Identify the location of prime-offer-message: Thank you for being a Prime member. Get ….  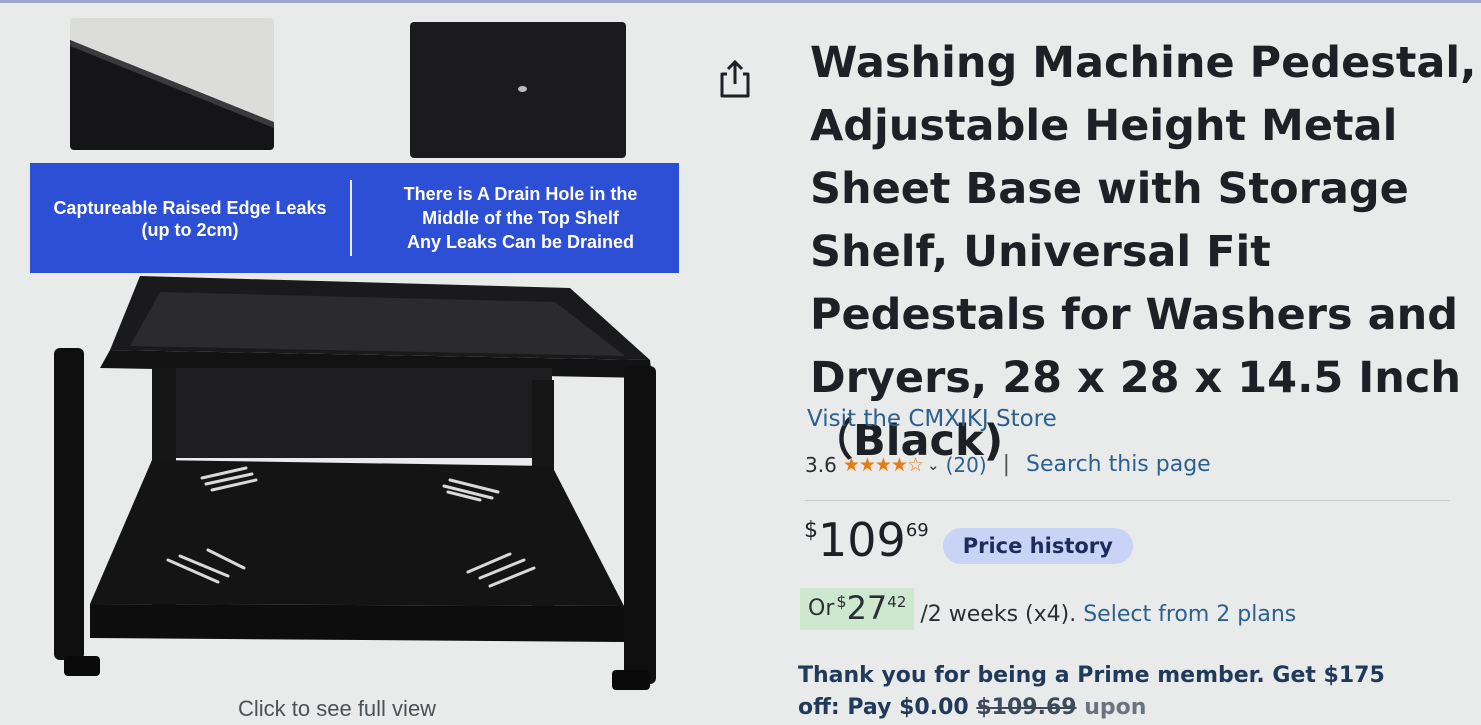
(1118, 692).